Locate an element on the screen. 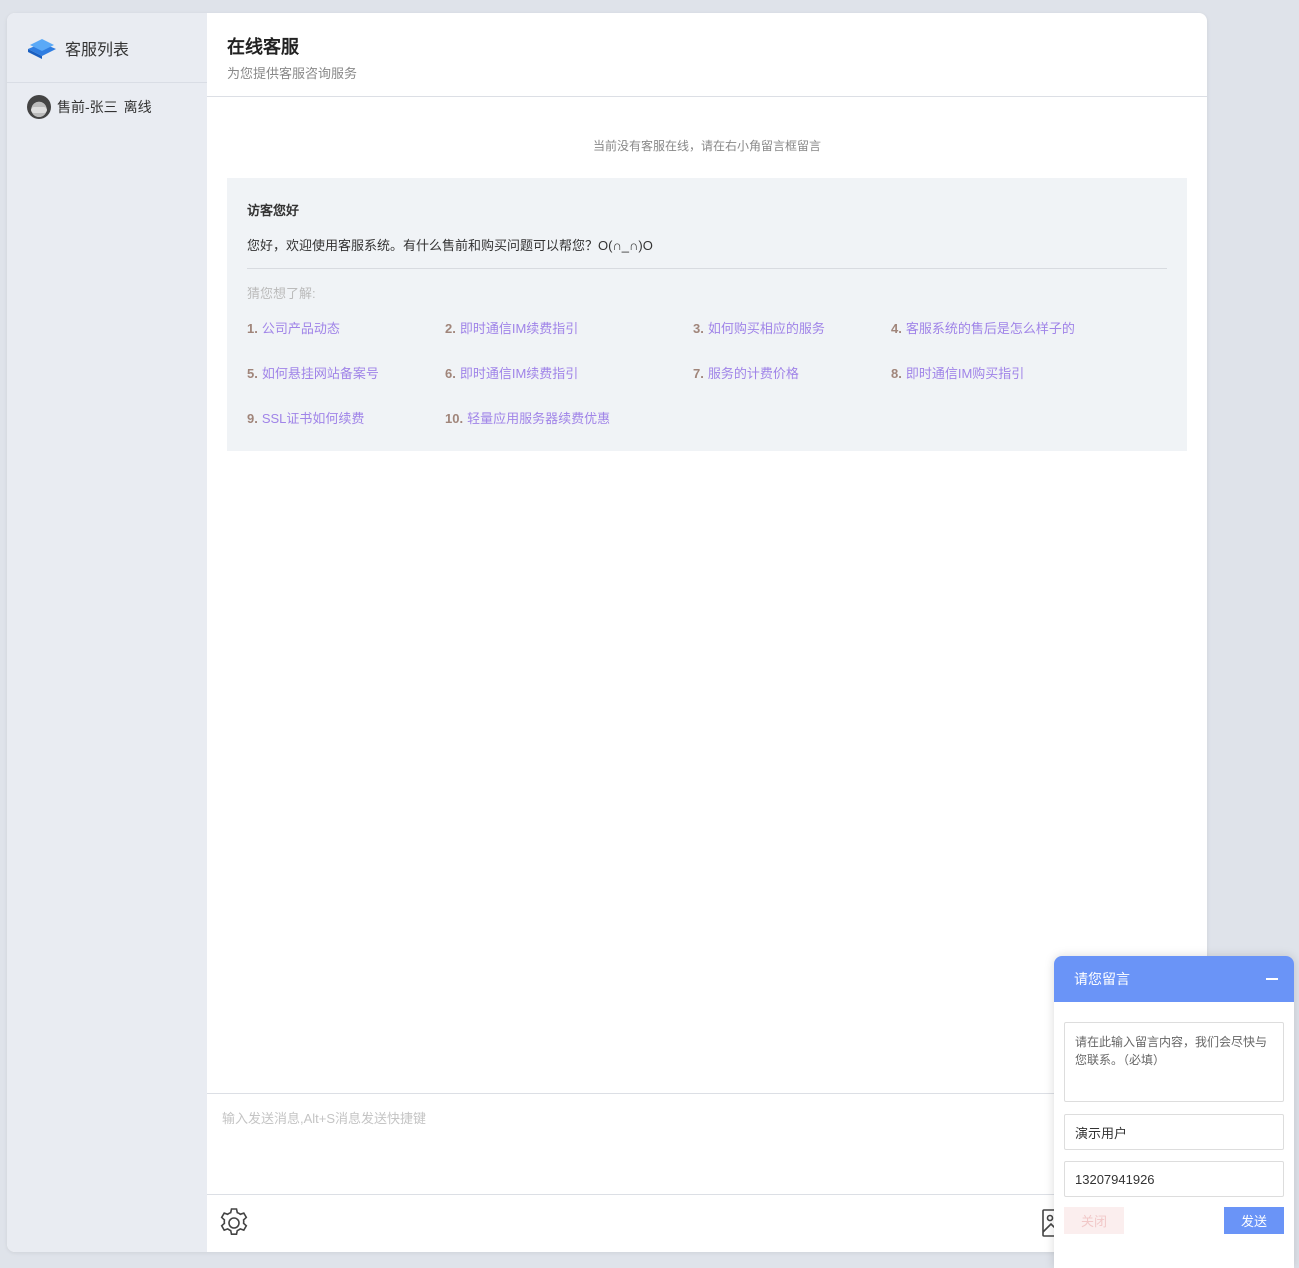 This screenshot has height=1268, width=1299. page-subtitle: 为您提供客服咨询服务 is located at coordinates (292, 73).